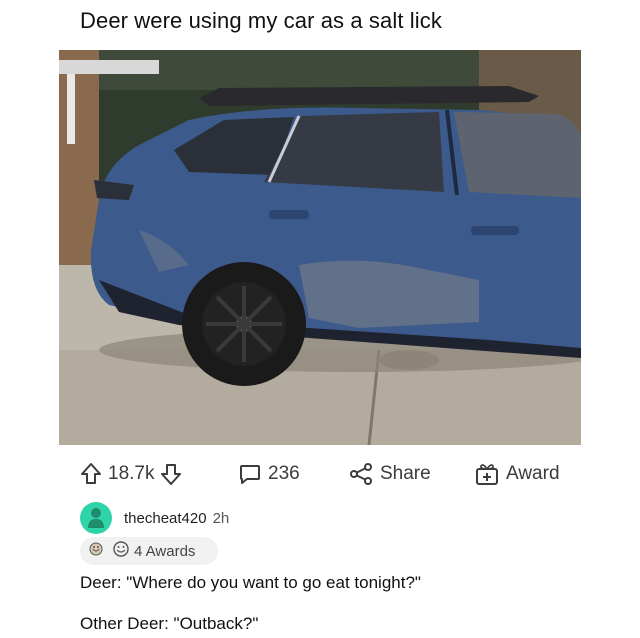 This screenshot has height=638, width=640. I want to click on upvote-count: 18.7k, so click(131, 473).